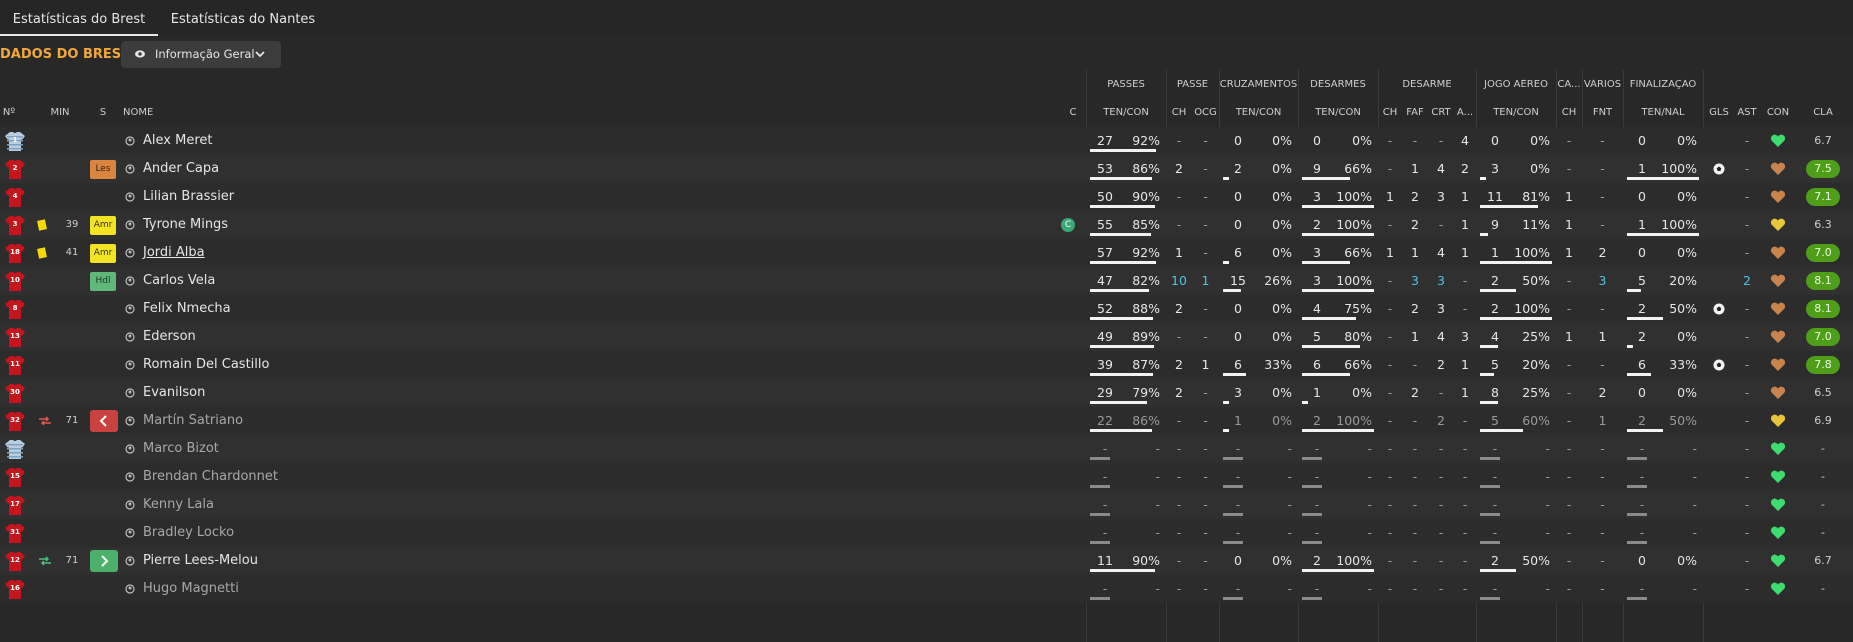  I want to click on player-name: Tyrone Mings, so click(185, 225).